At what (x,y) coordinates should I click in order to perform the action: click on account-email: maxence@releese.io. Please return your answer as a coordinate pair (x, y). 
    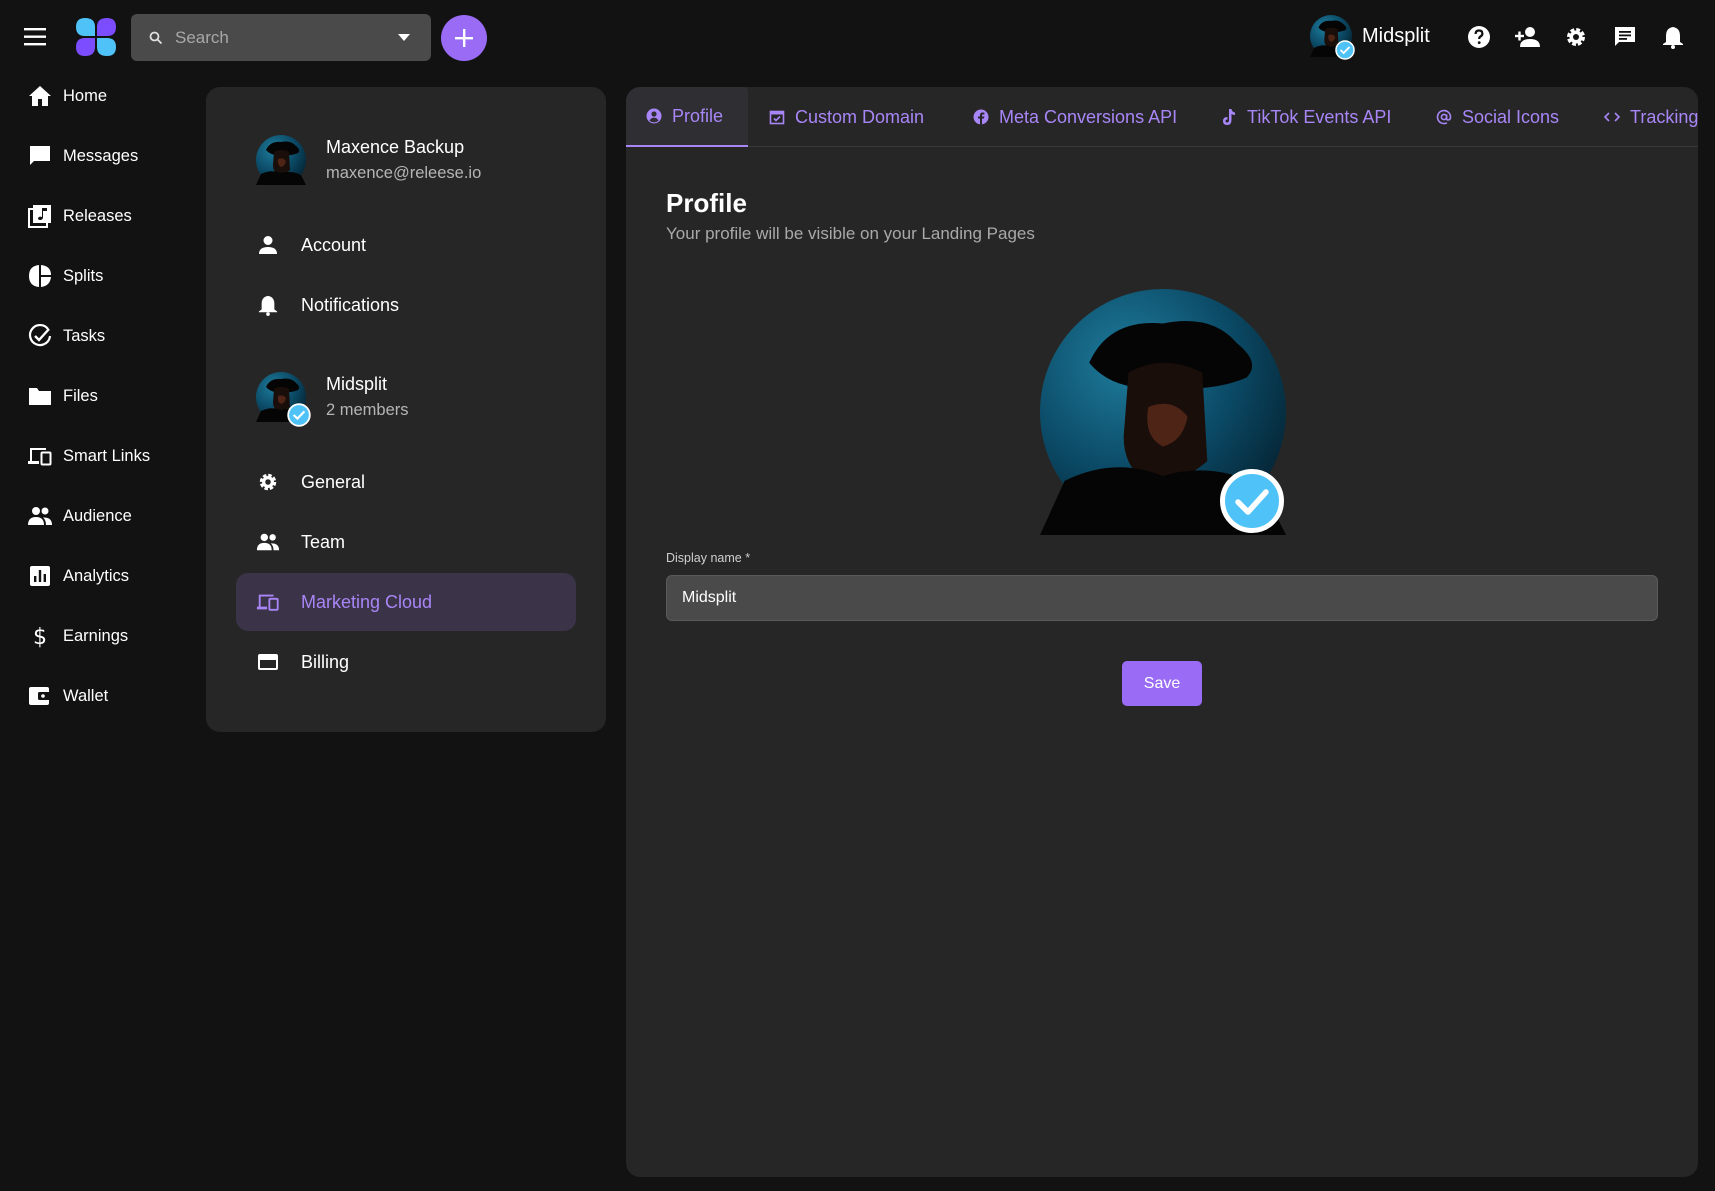
    Looking at the image, I should click on (404, 173).